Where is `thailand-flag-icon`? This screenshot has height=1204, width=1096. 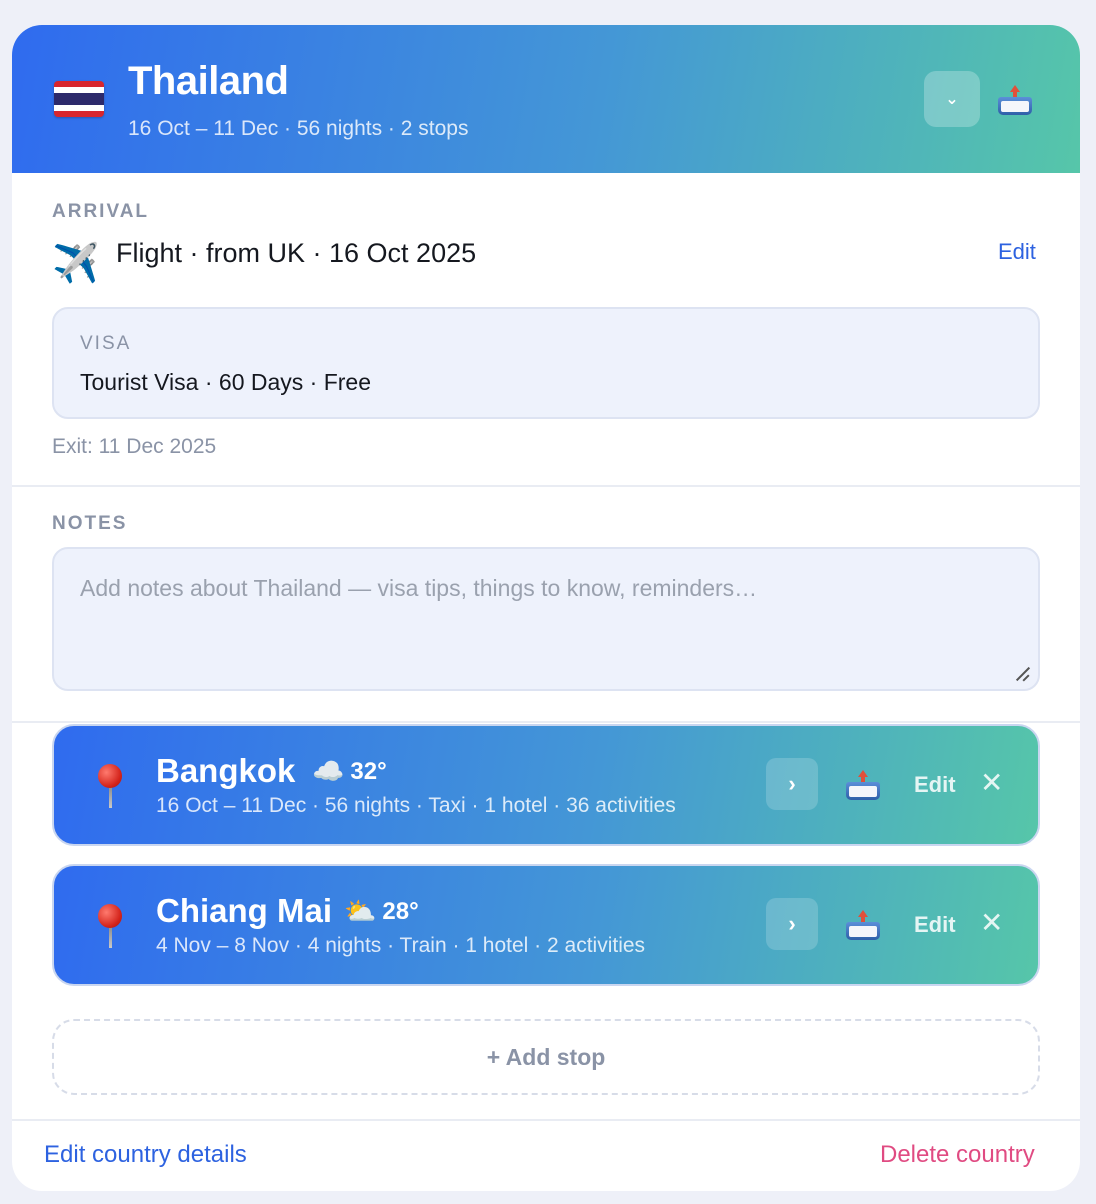 thailand-flag-icon is located at coordinates (79, 99).